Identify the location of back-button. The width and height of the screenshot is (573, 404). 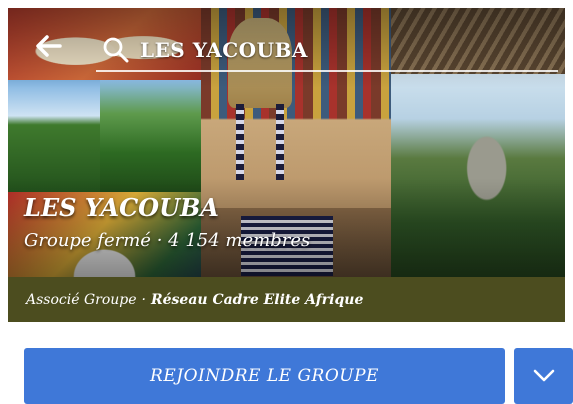
(48, 46).